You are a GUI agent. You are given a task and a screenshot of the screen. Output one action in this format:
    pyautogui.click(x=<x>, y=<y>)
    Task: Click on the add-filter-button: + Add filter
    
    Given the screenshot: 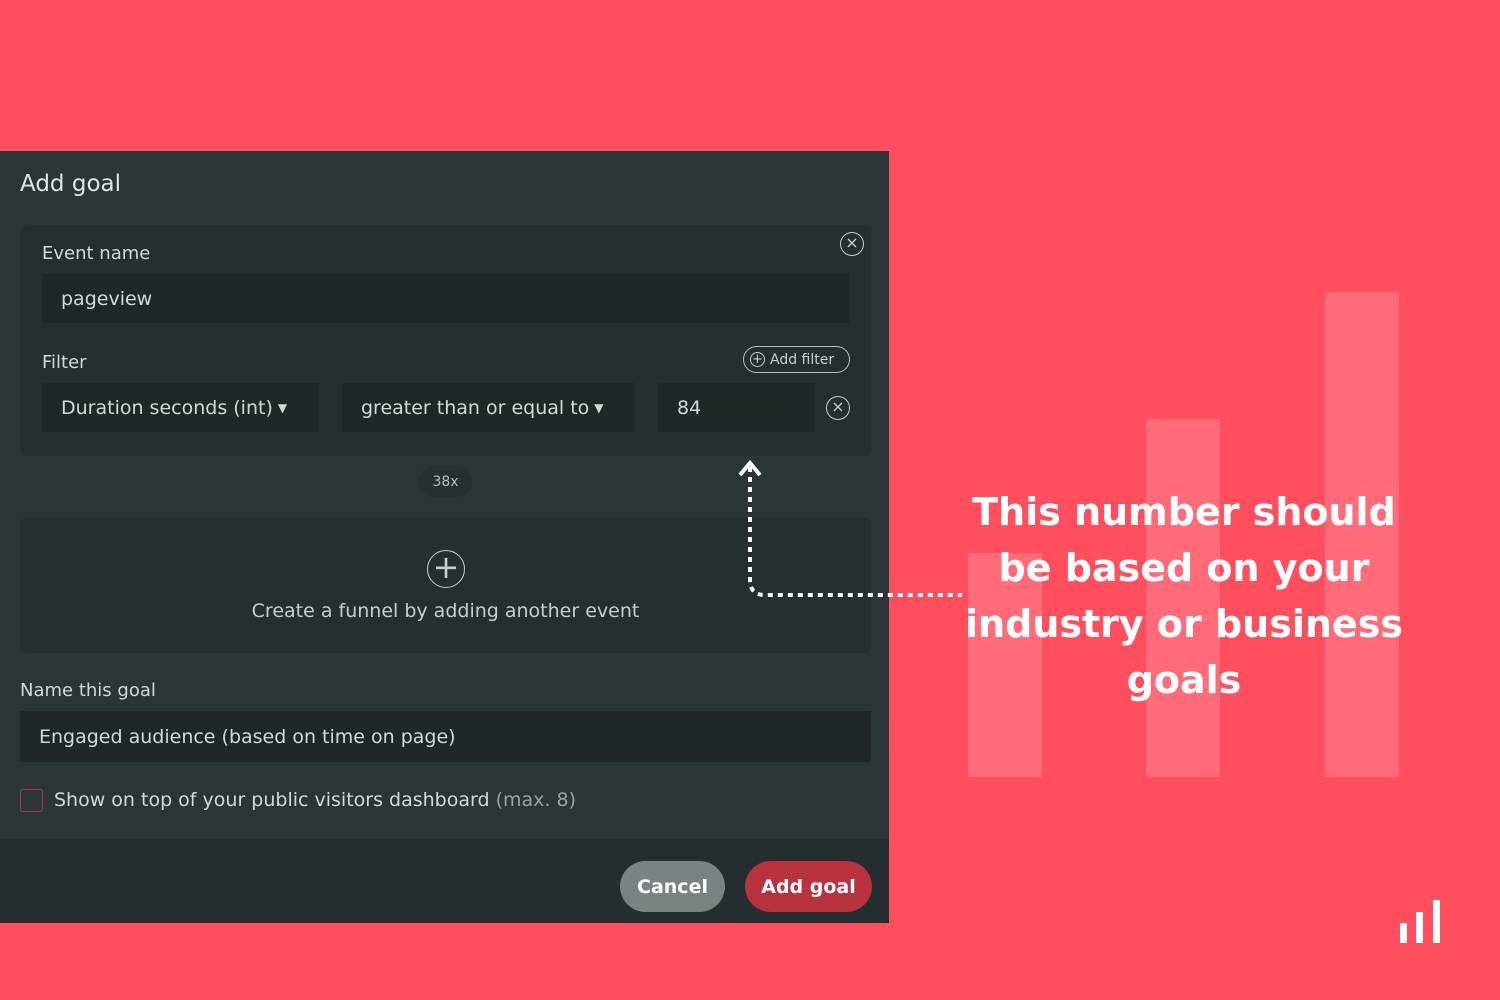 What is the action you would take?
    pyautogui.click(x=796, y=359)
    